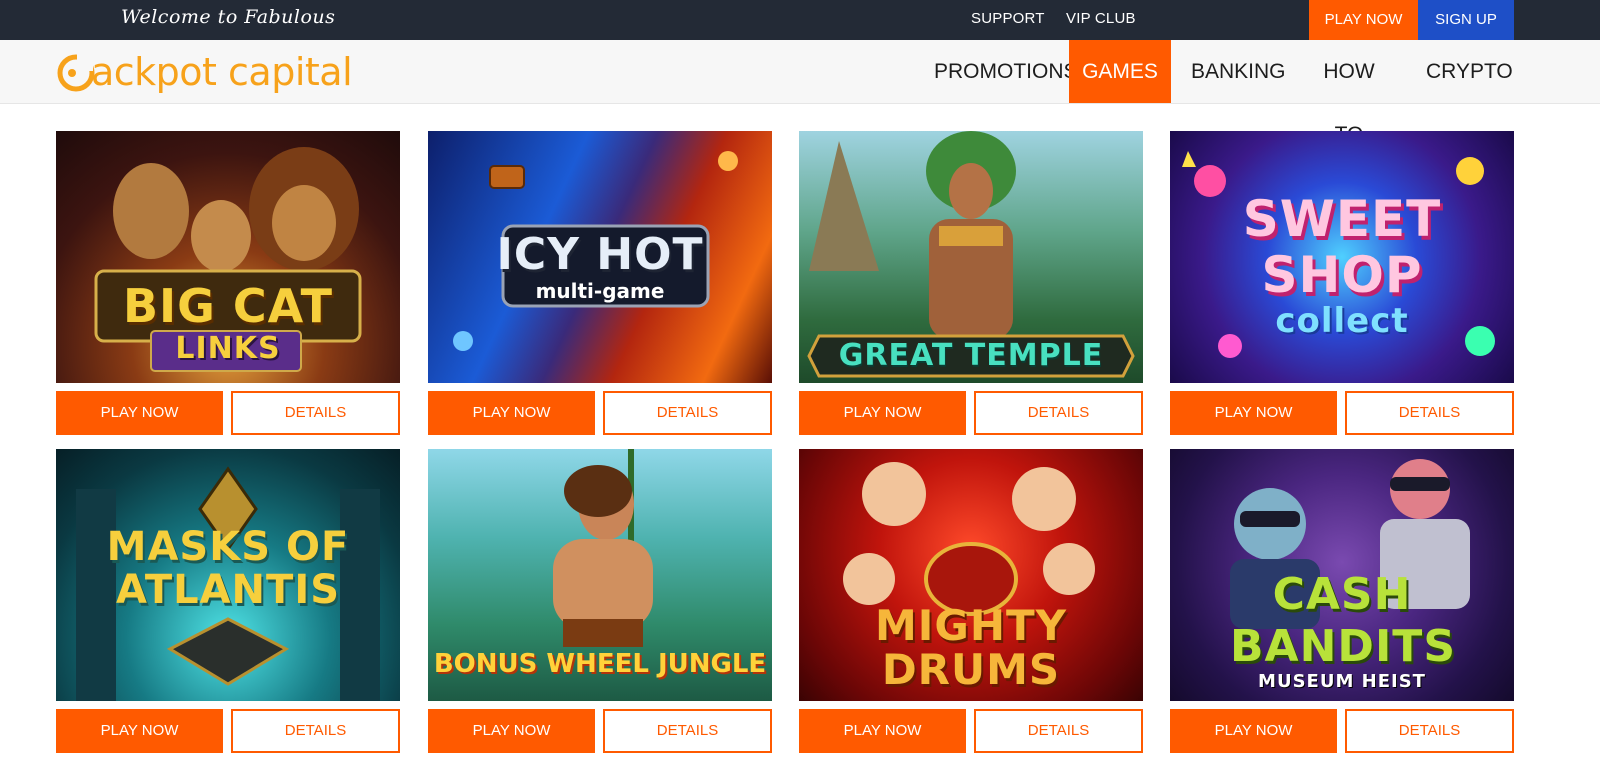  Describe the element at coordinates (1469, 71) in the screenshot. I see `nav-item-crypto: CRYPTO` at that location.